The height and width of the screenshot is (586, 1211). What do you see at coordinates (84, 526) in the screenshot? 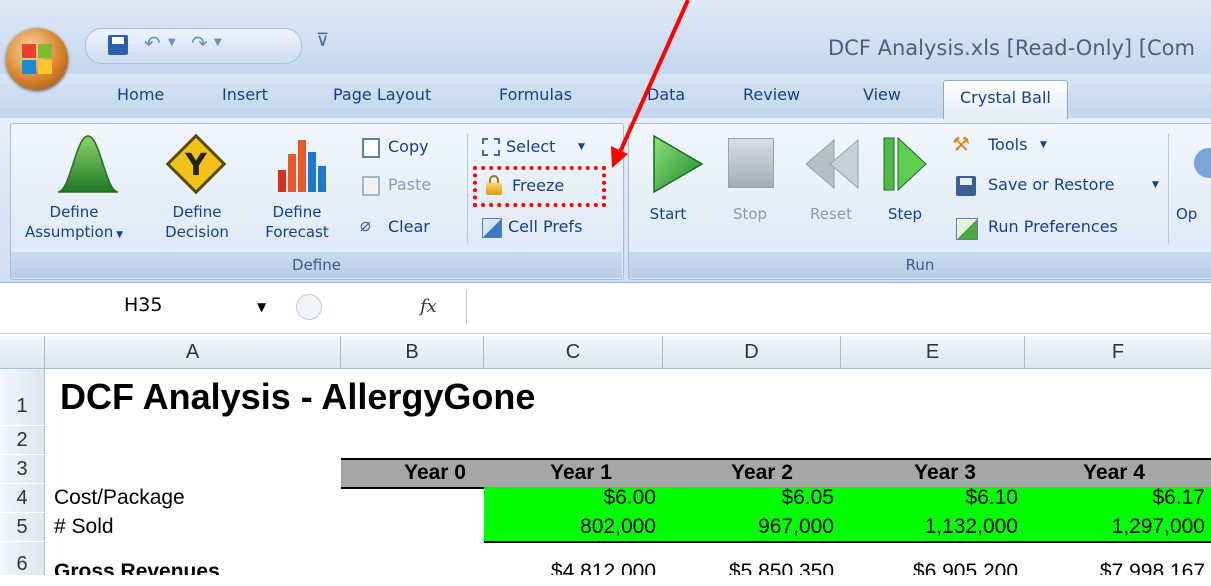
I see `row-label-sold: # Sold` at bounding box center [84, 526].